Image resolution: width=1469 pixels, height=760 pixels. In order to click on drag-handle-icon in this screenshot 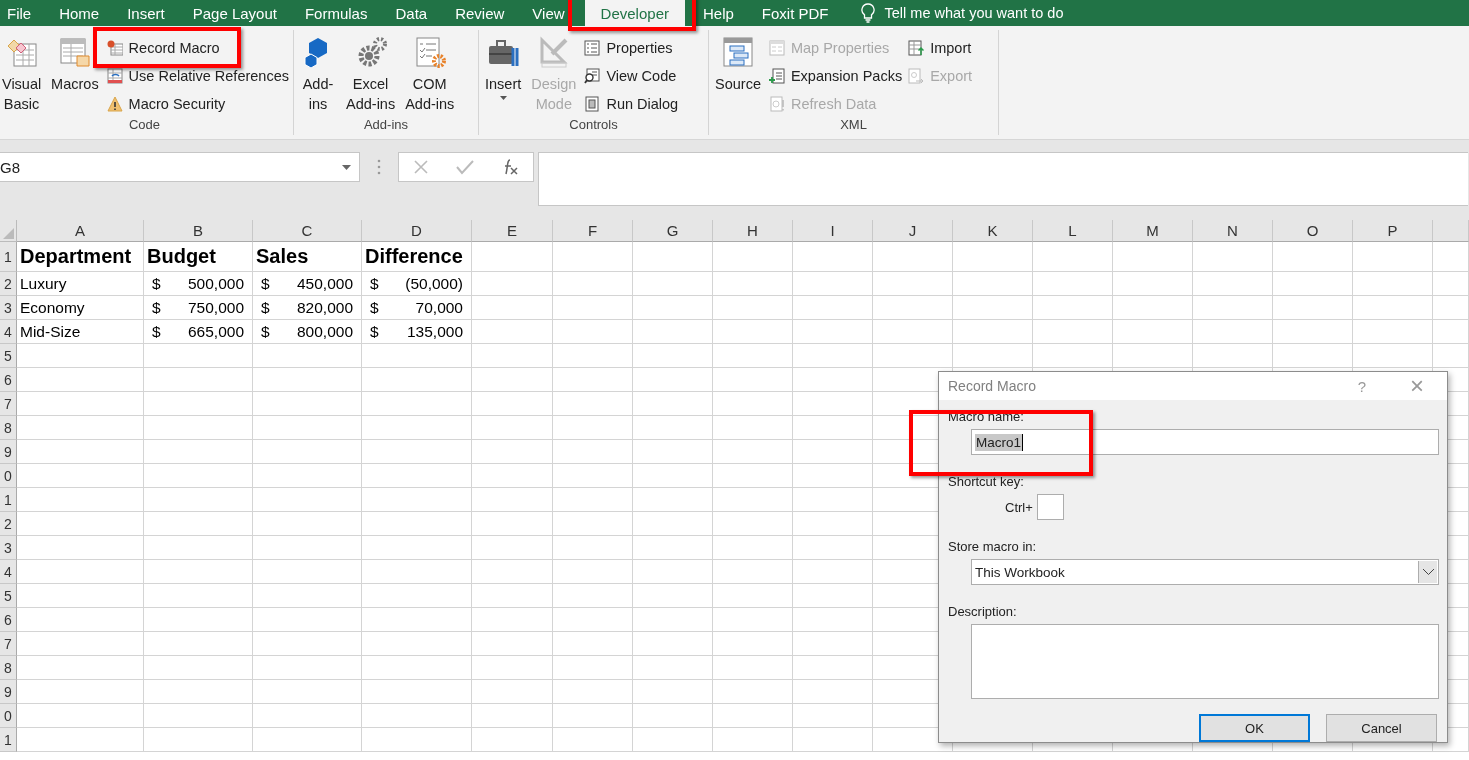, I will do `click(379, 167)`.